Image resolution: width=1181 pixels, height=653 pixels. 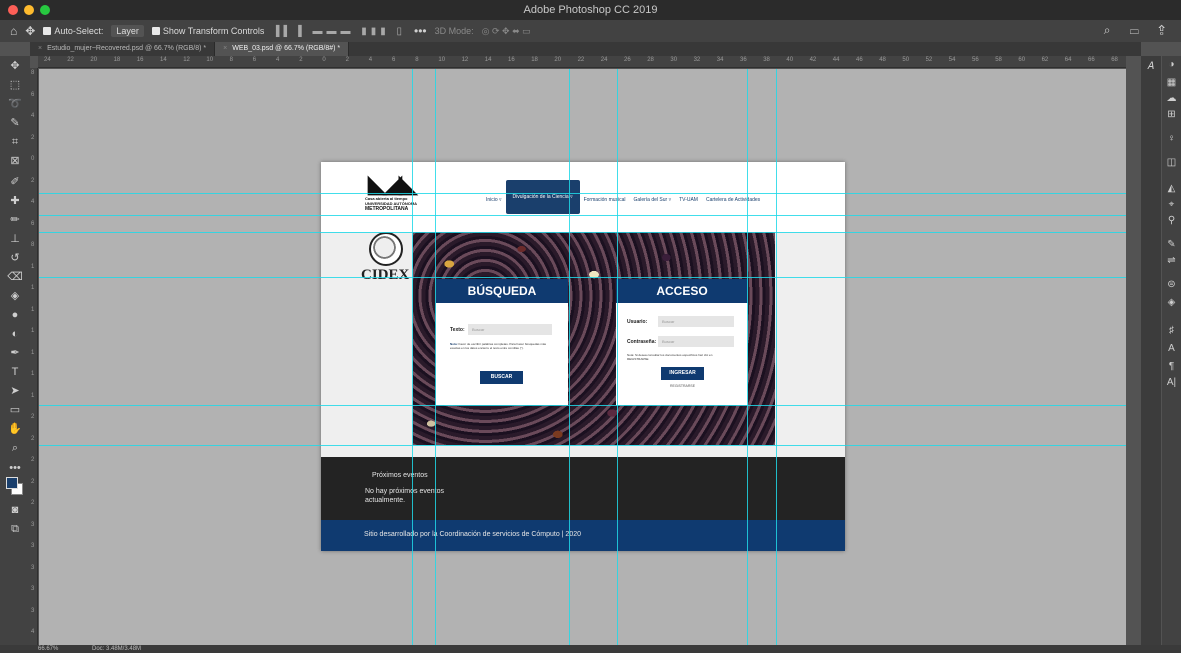 I want to click on character-panel-icon: 𝐴, so click(x=1150, y=67).